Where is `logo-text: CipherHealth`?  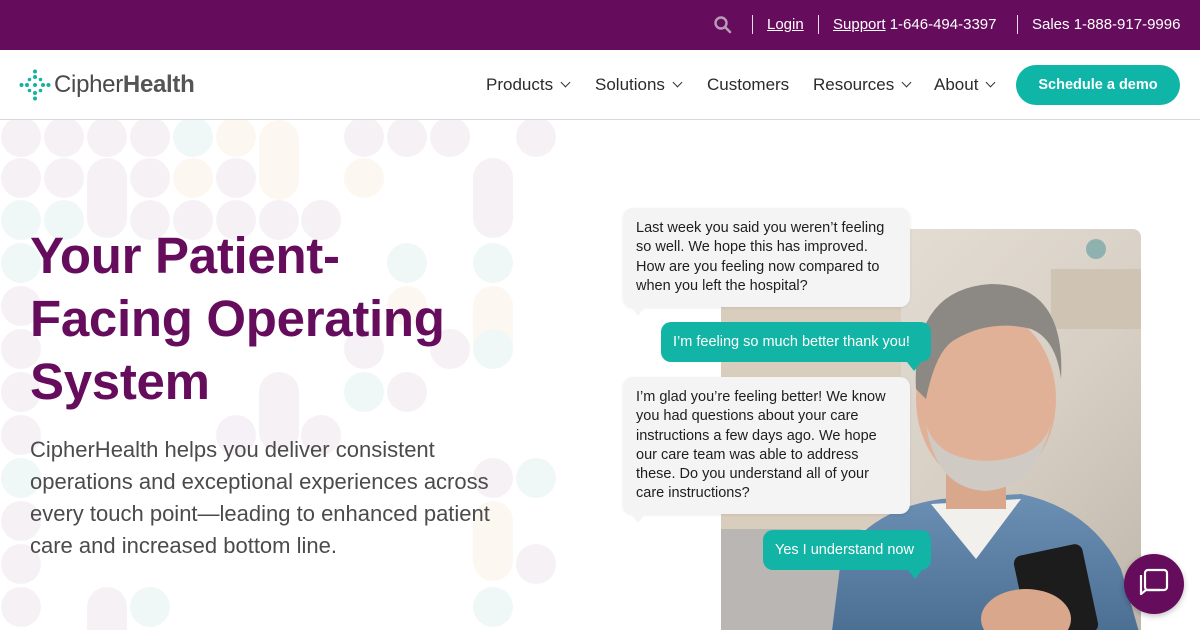
logo-text: CipherHealth is located at coordinates (124, 85).